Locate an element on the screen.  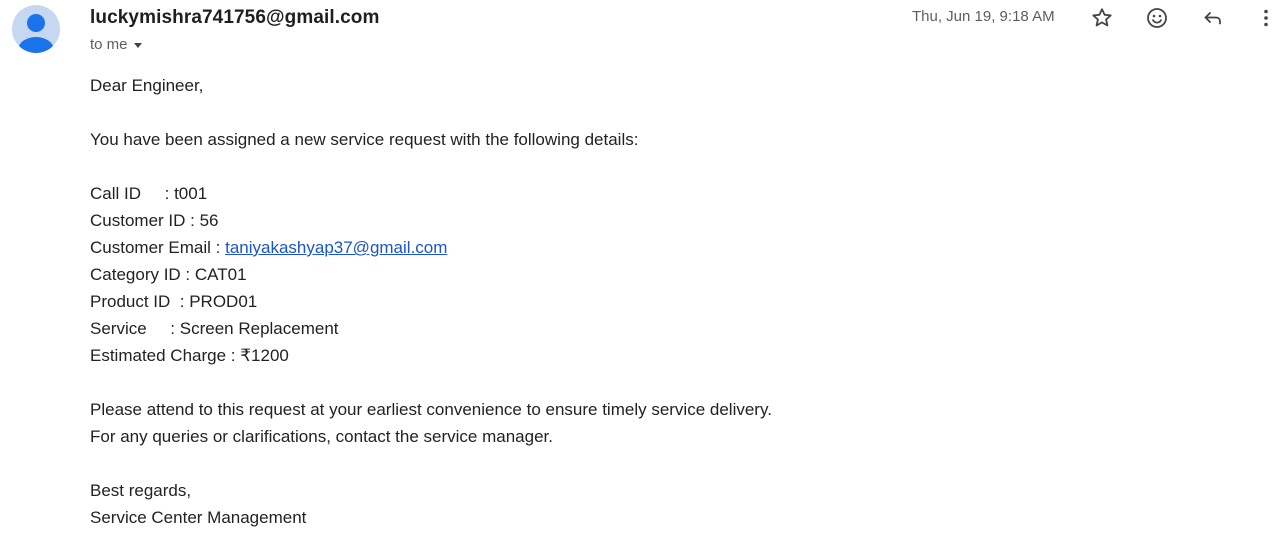
person-icon is located at coordinates (36, 33).